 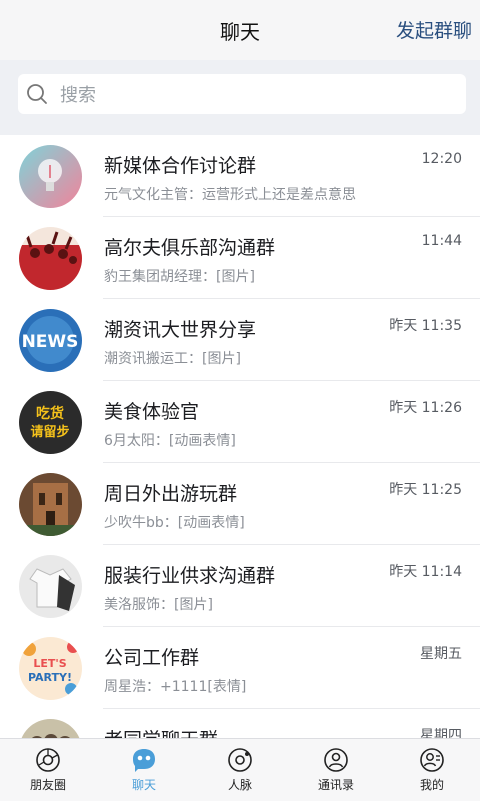 I want to click on chat-name: 老同学聊天群, so click(x=161, y=732).